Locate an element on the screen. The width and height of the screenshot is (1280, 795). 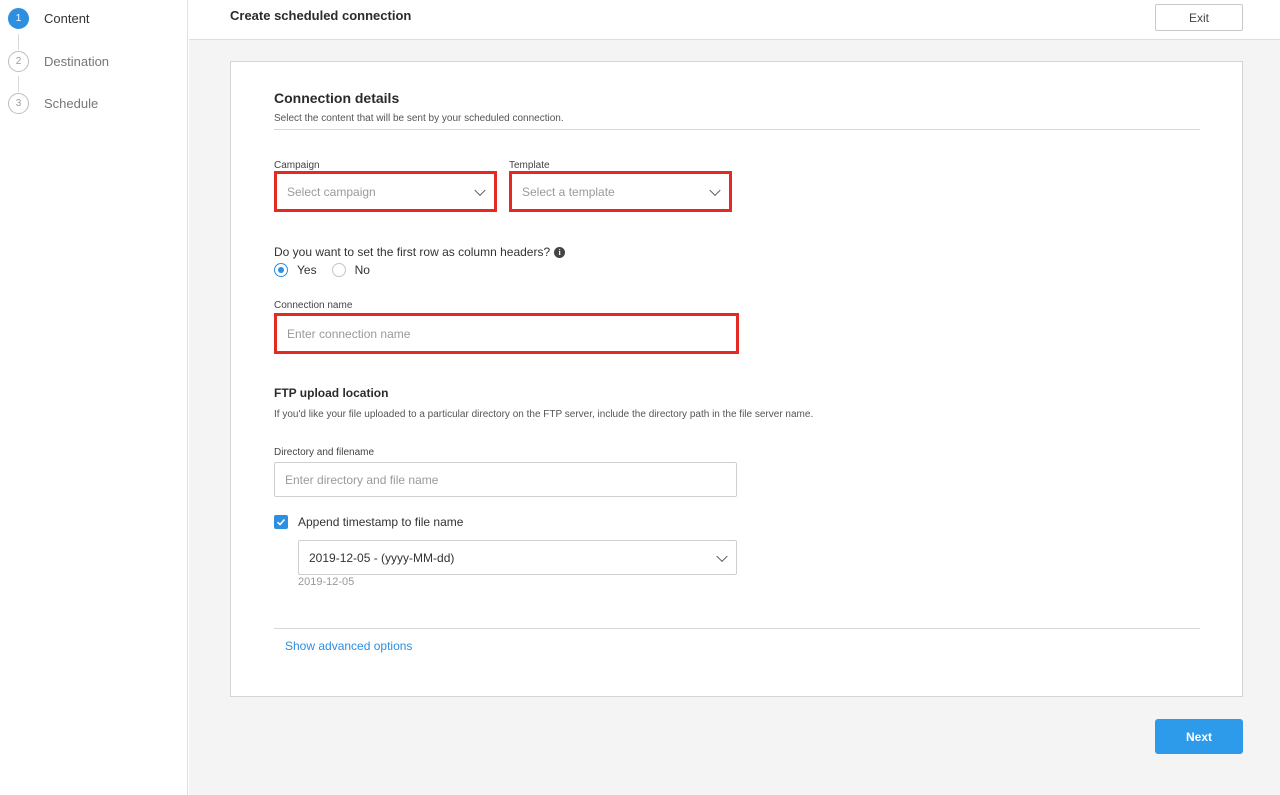
top-bar: Create scheduled connection Exit is located at coordinates (734, 20).